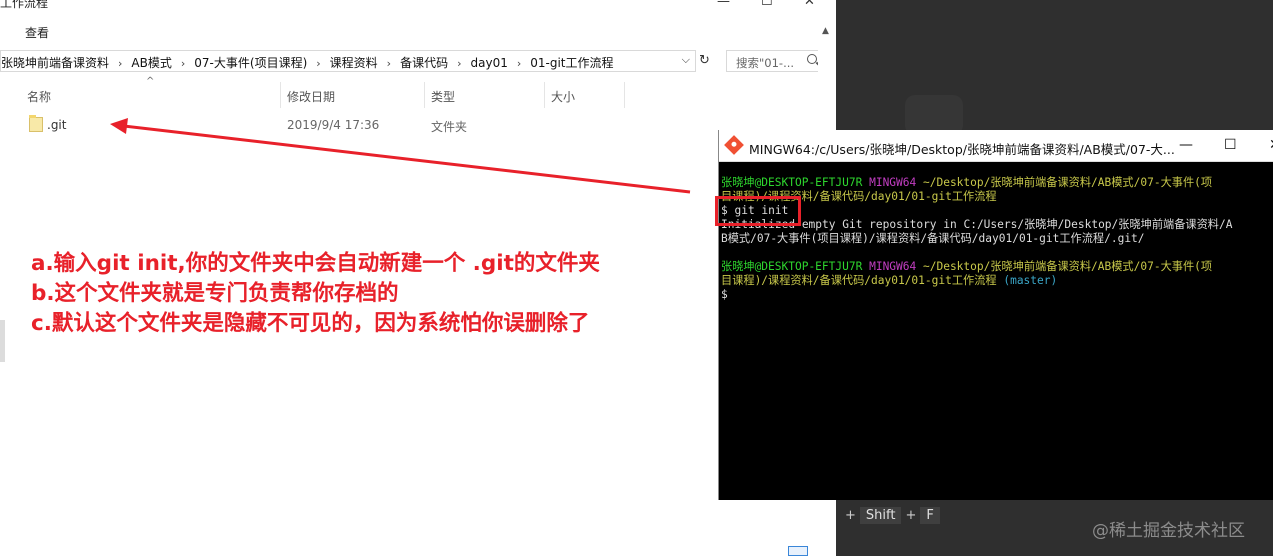 This screenshot has width=1273, height=556. Describe the element at coordinates (400, 156) in the screenshot. I see `annotation-arrow` at that location.